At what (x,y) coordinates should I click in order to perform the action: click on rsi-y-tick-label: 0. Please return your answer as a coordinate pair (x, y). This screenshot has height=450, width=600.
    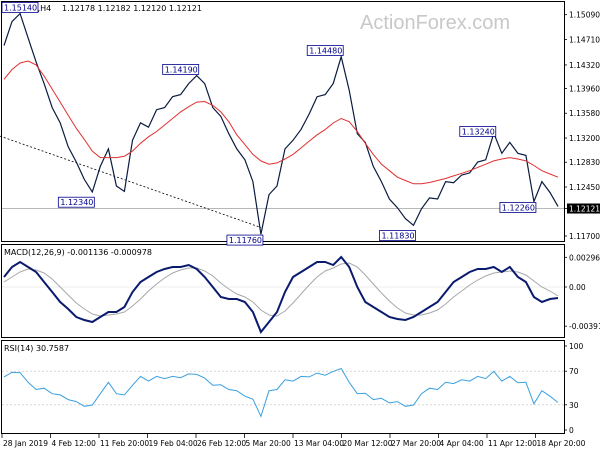
    Looking at the image, I should click on (571, 430).